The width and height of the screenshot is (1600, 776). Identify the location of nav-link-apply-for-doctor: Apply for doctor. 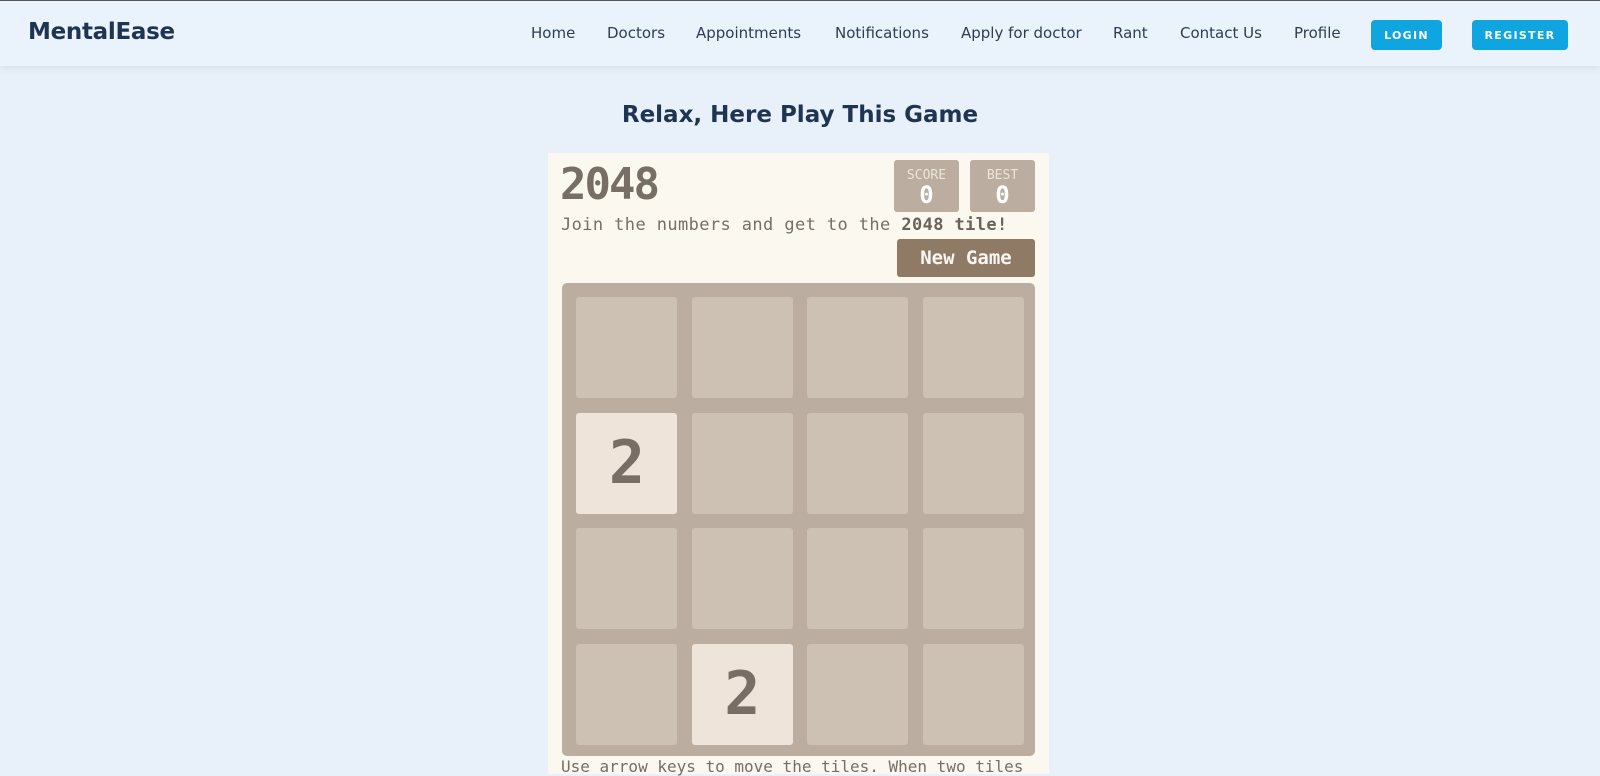
(1021, 33).